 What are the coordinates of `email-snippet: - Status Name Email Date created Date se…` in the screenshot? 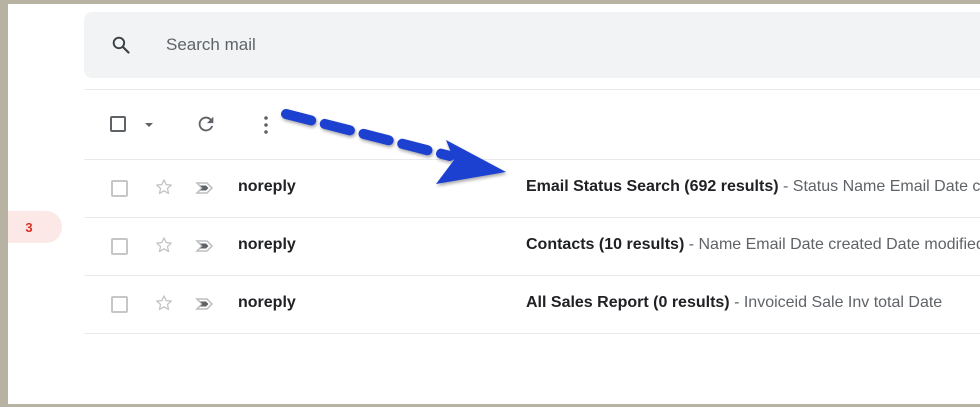 It's located at (881, 186).